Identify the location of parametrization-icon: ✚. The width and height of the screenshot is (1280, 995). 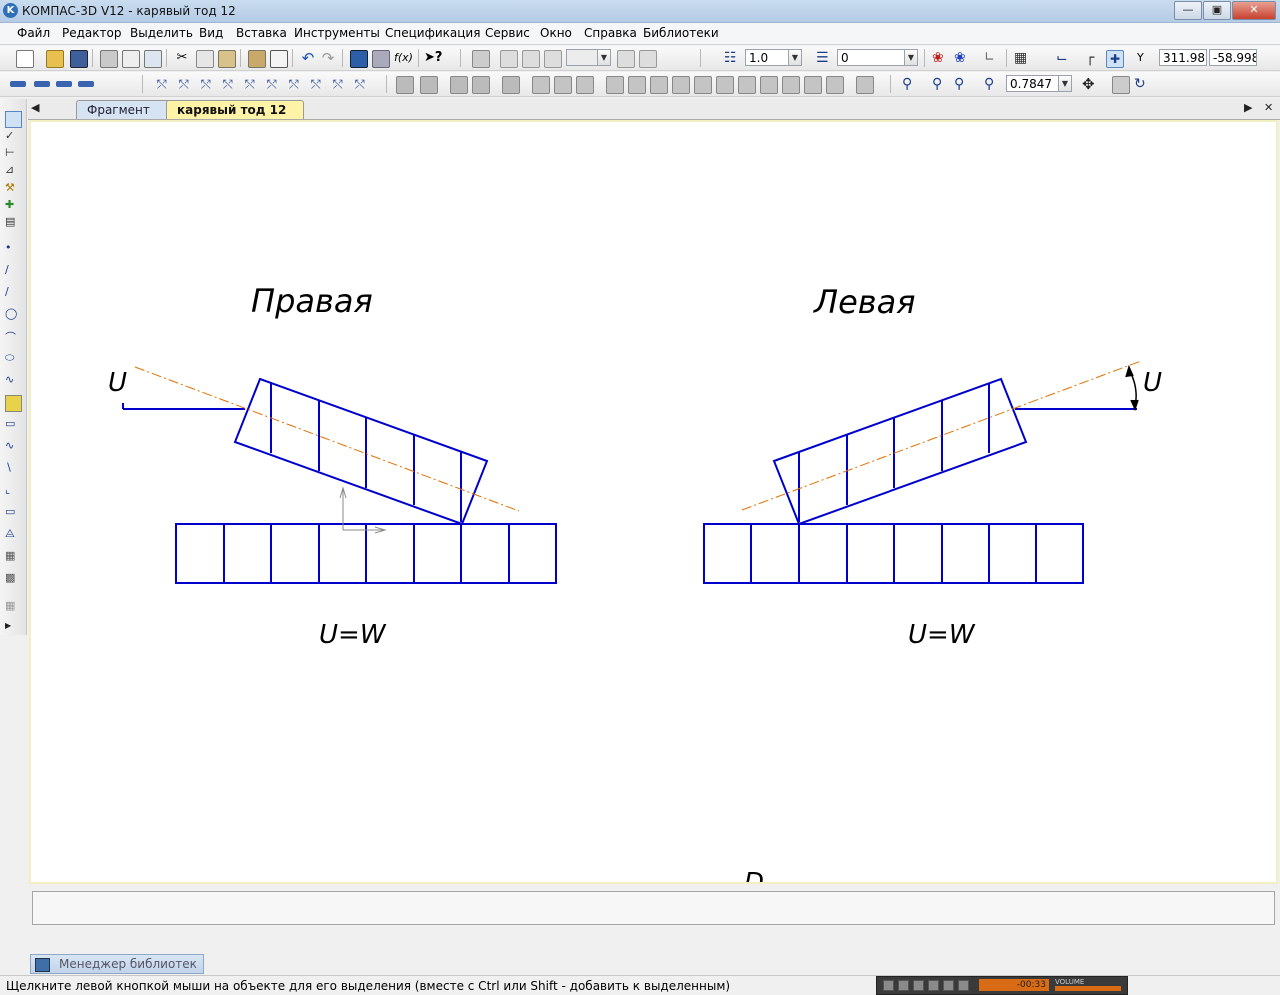
(12, 205).